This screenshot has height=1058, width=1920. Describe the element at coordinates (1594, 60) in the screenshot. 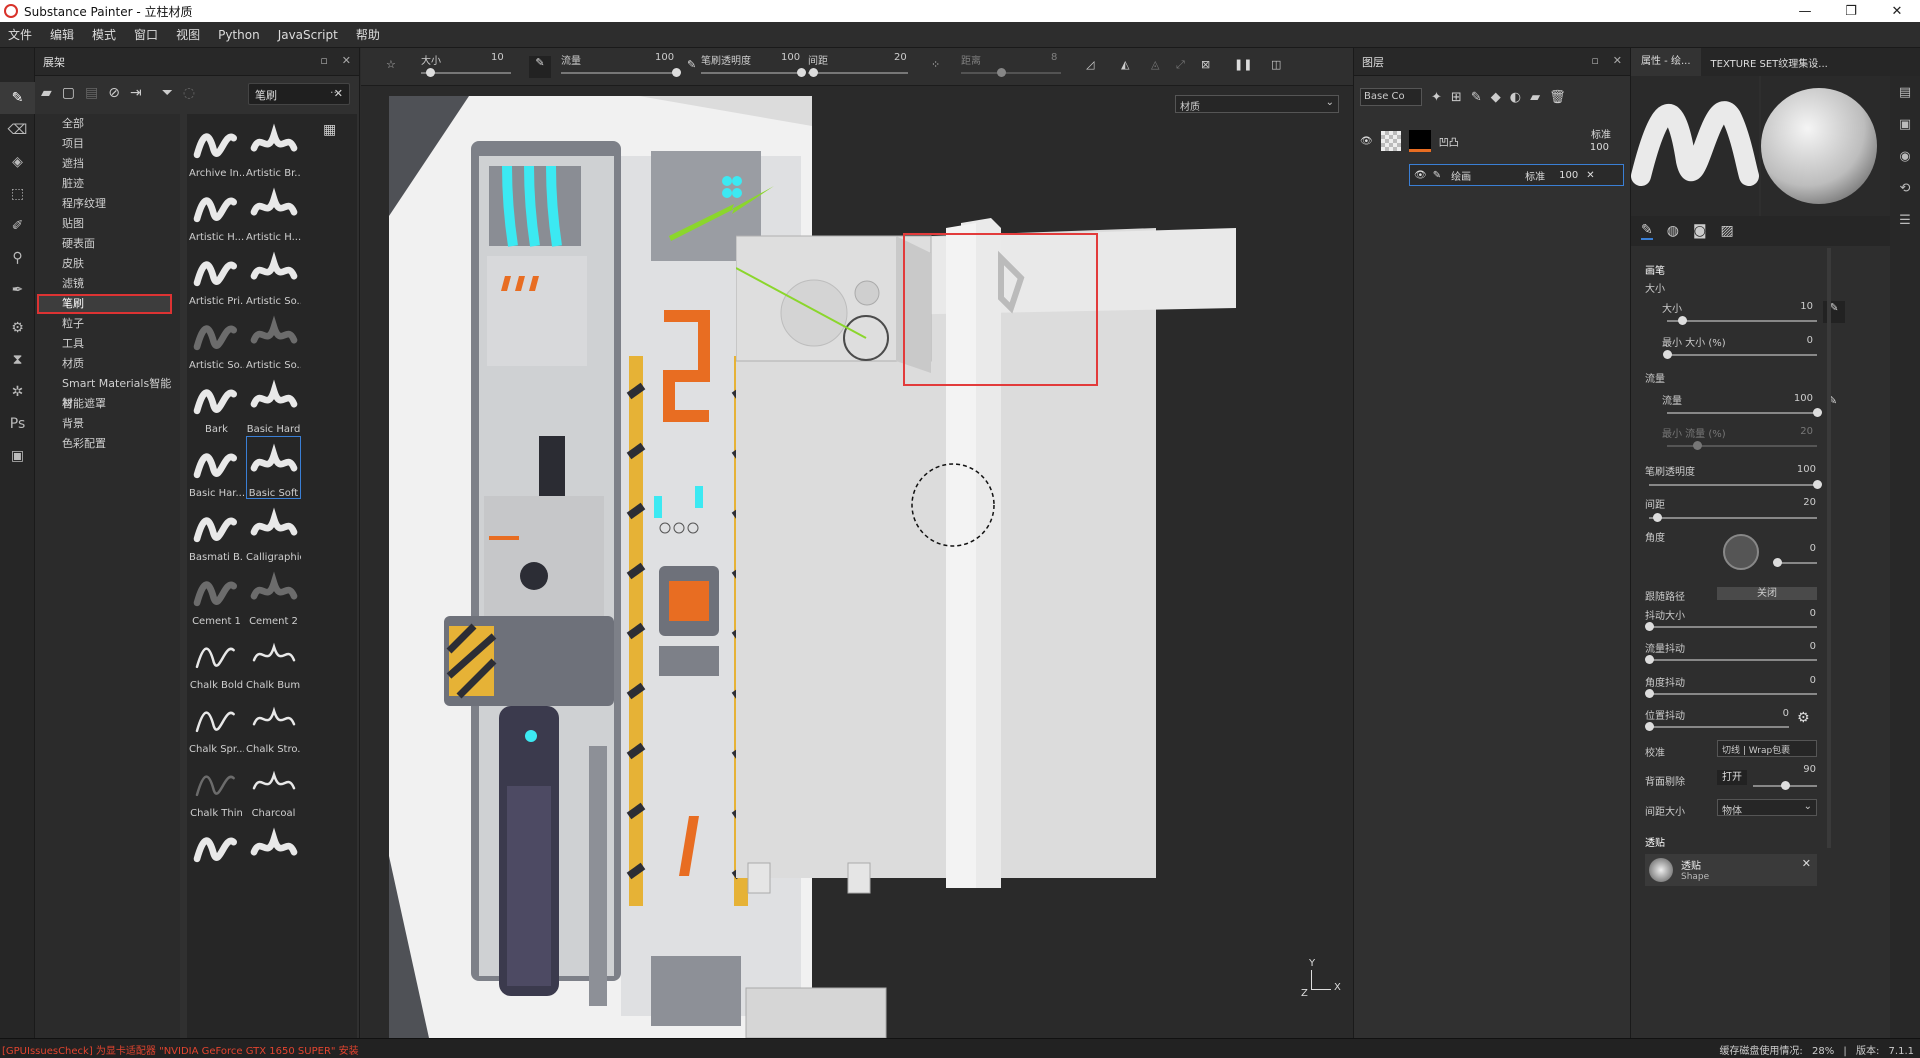

I see `layers-undock-icon: ▫` at that location.